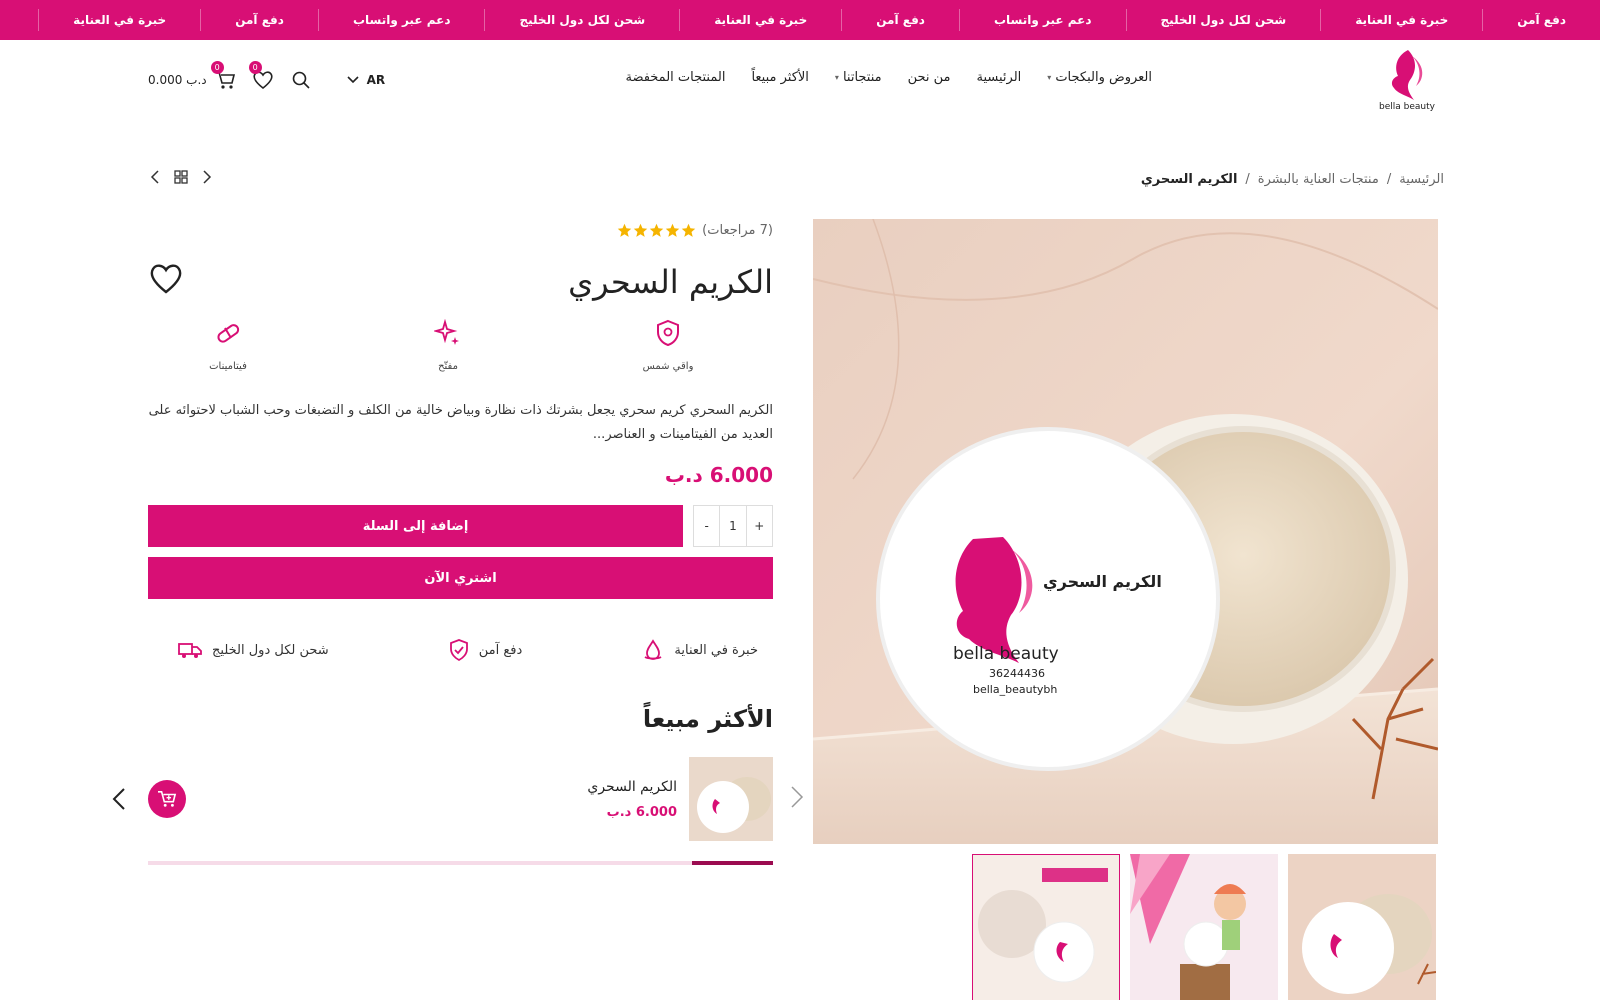 This screenshot has width=1600, height=1000. I want to click on language-selector: AR, so click(366, 80).